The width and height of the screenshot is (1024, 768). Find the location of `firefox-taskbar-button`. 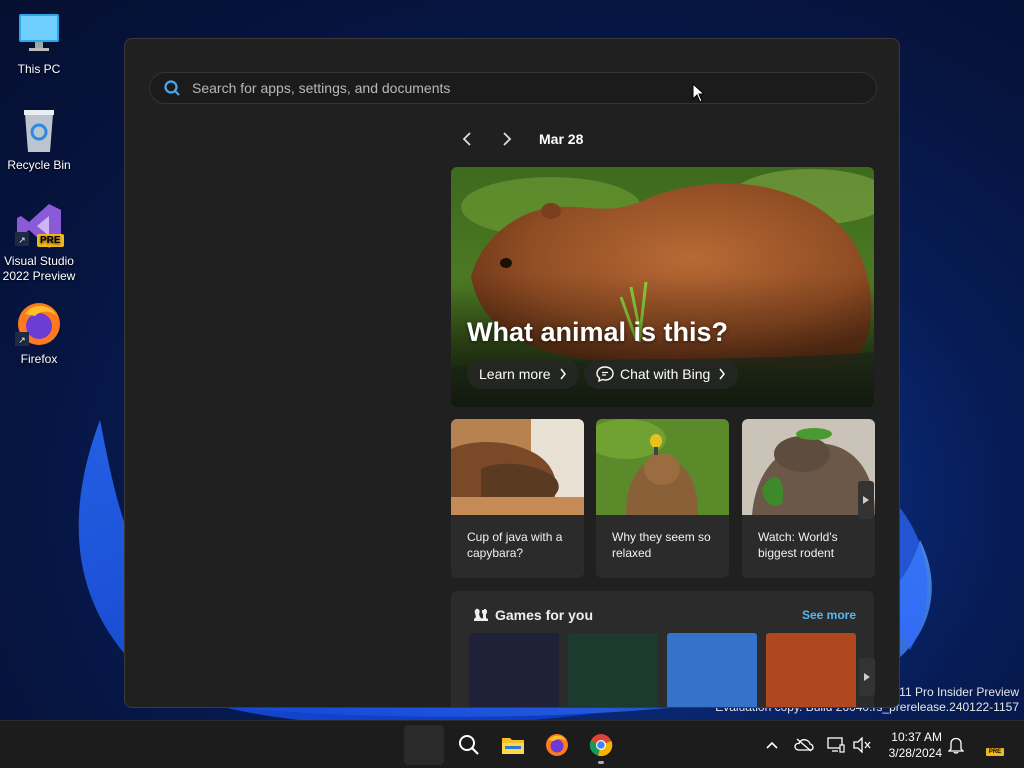

firefox-taskbar-button is located at coordinates (557, 745).